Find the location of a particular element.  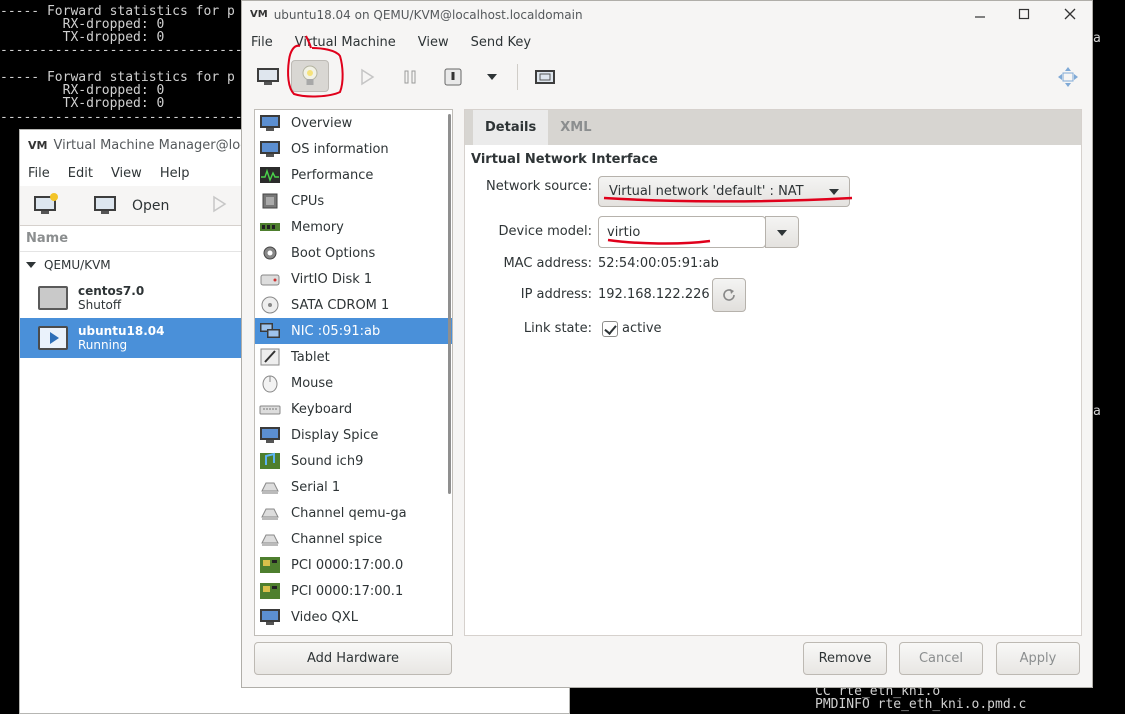

ip-address-value: 192.168.122.226 is located at coordinates (654, 294).